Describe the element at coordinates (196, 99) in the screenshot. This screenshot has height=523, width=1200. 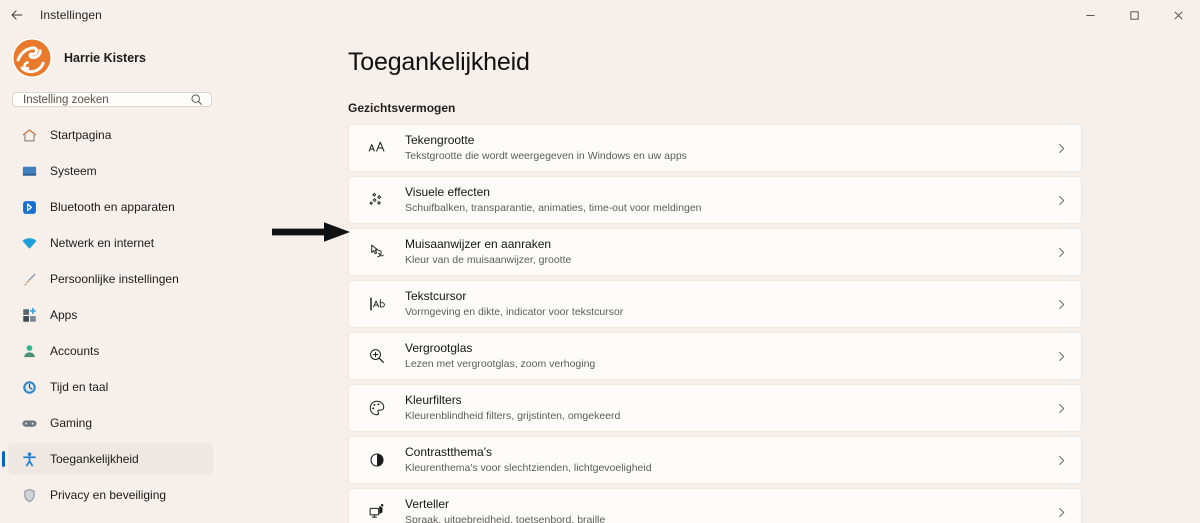
I see `search-icon` at that location.